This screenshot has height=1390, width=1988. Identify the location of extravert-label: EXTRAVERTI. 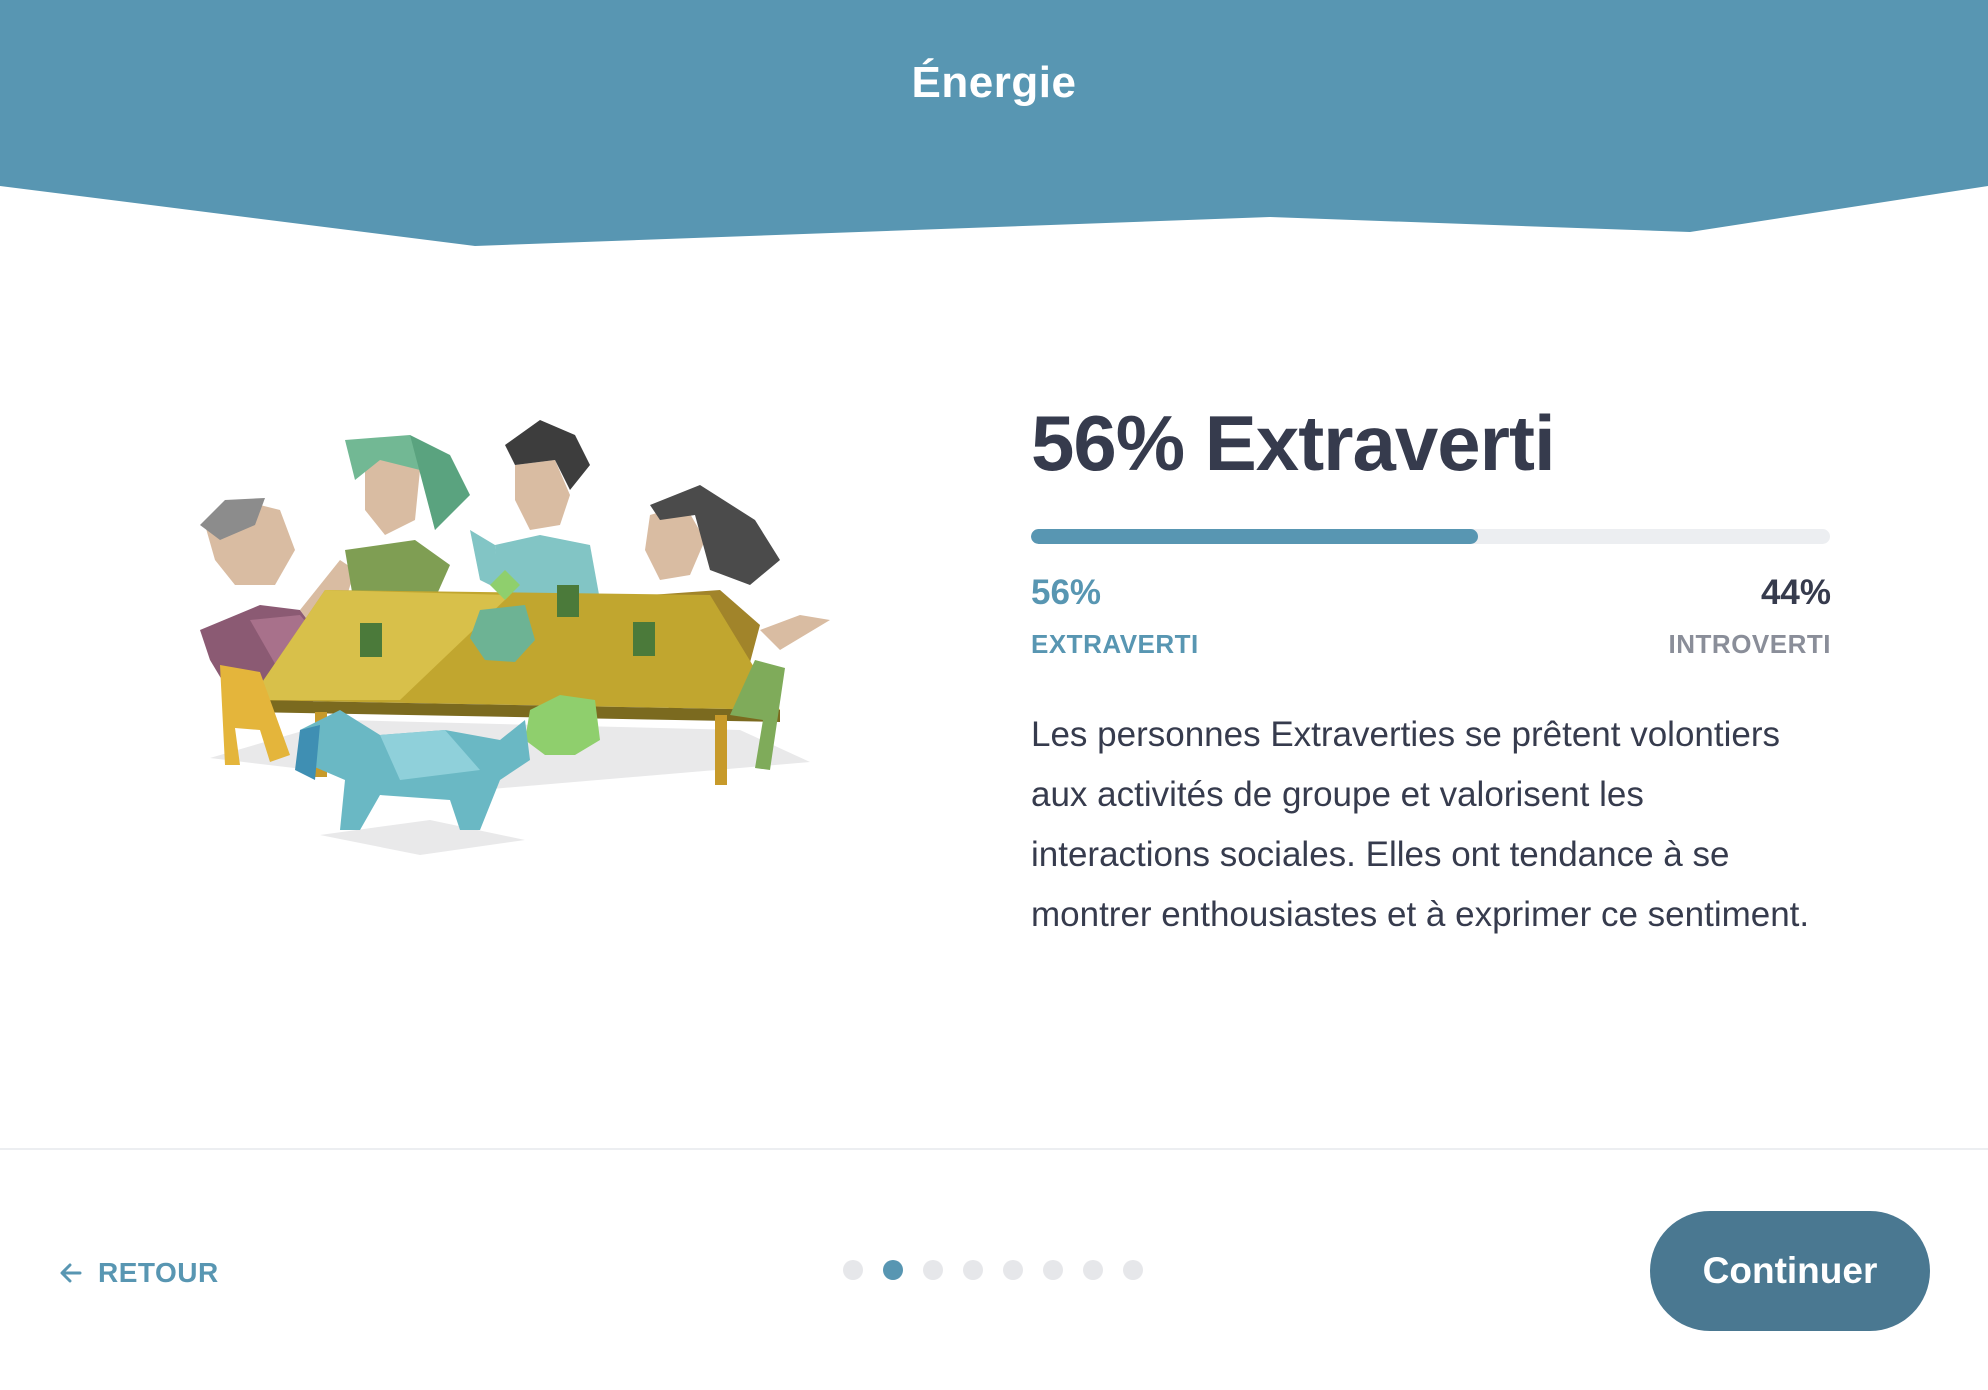
(1115, 644).